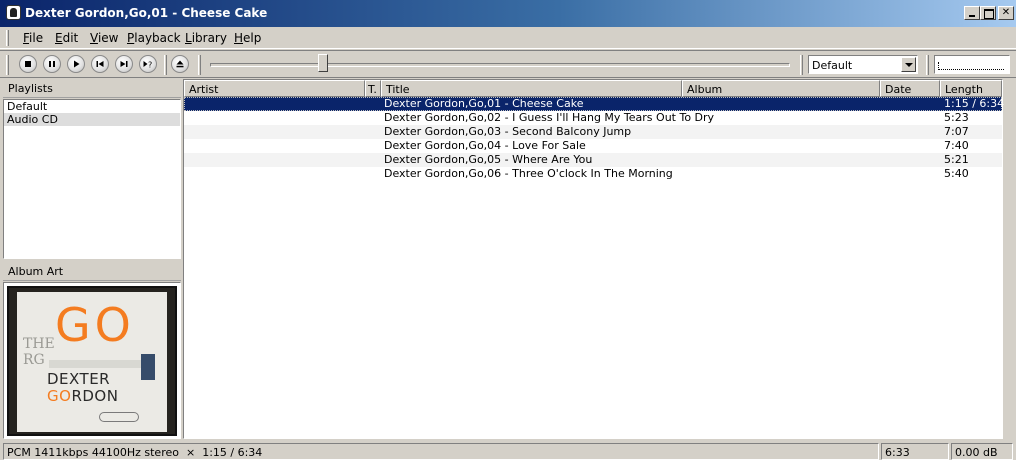  I want to click on menu-library-label: ibrary, so click(209, 38).